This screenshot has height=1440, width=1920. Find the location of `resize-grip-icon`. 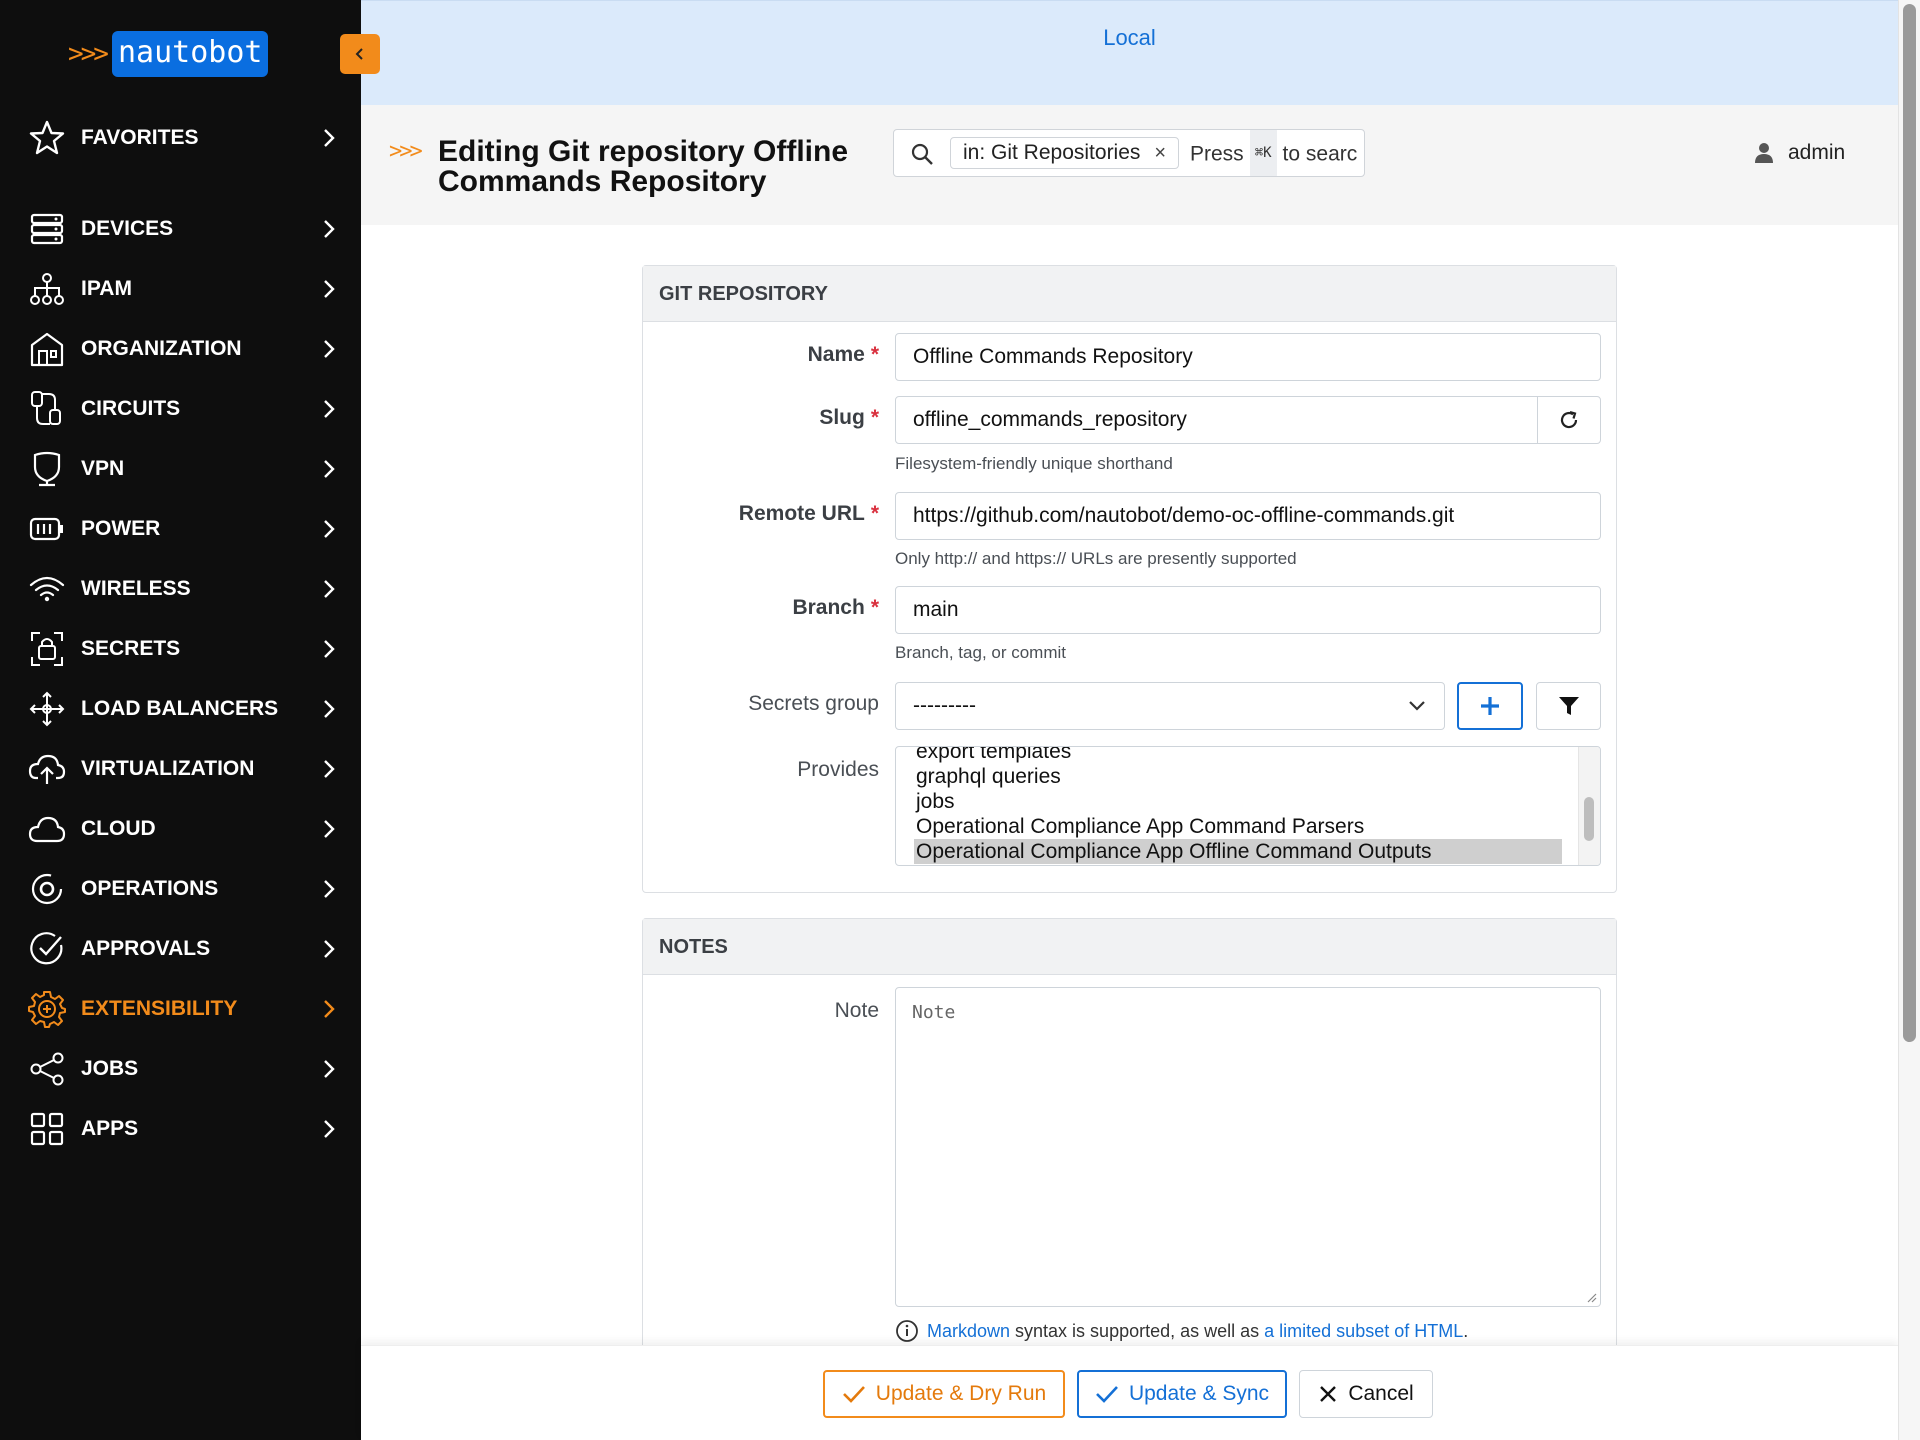

resize-grip-icon is located at coordinates (1591, 1297).